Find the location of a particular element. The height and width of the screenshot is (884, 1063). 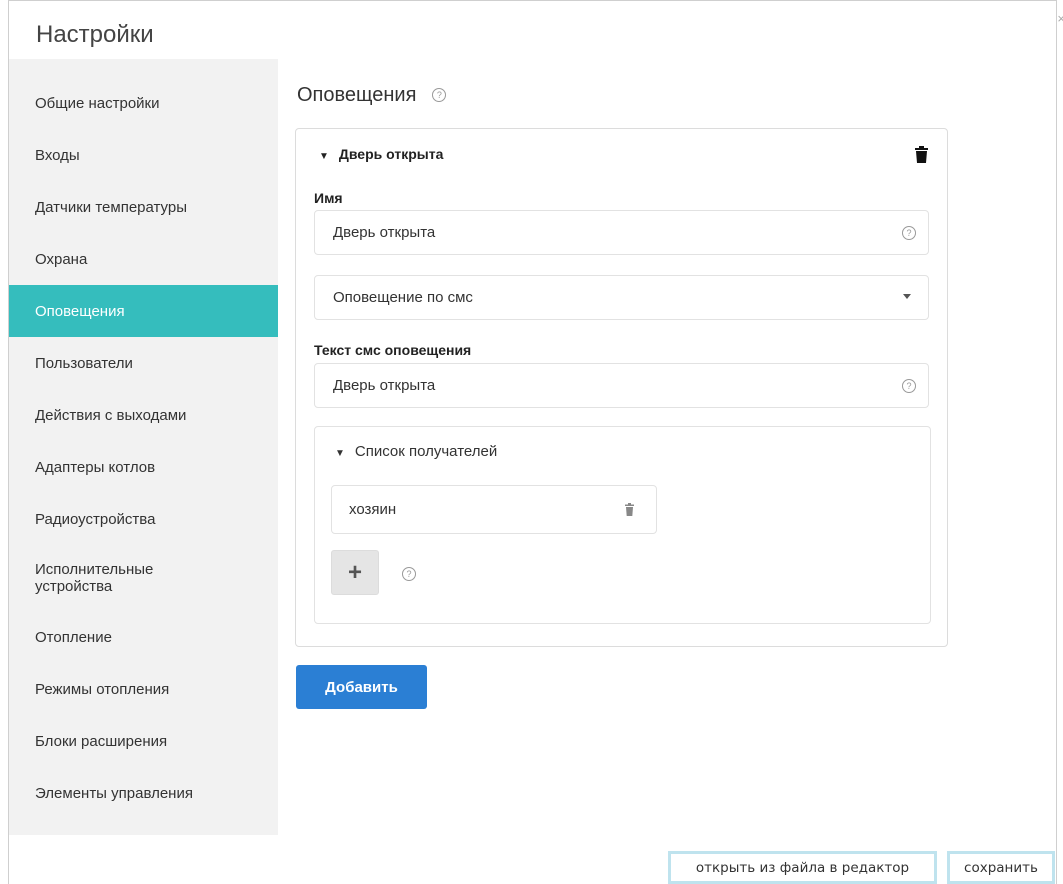

sidebar-item-general: Общие настройки is located at coordinates (143, 103).